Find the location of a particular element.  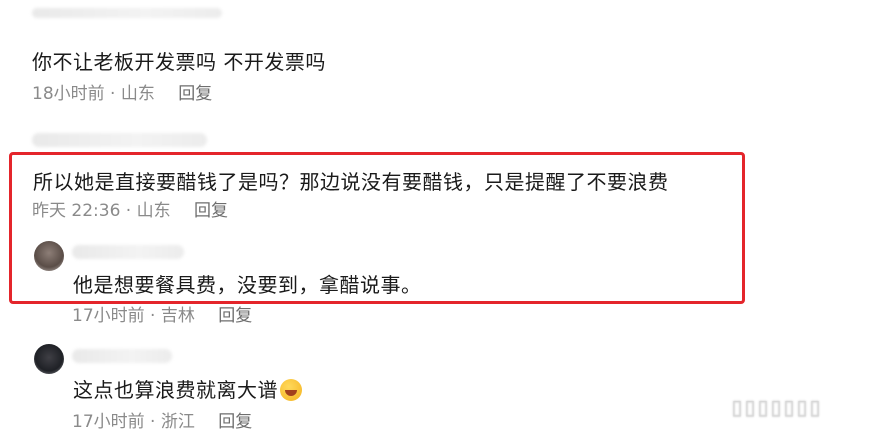

comment-meta: 昨天 22:36 · 山东 回复 is located at coordinates (130, 211).